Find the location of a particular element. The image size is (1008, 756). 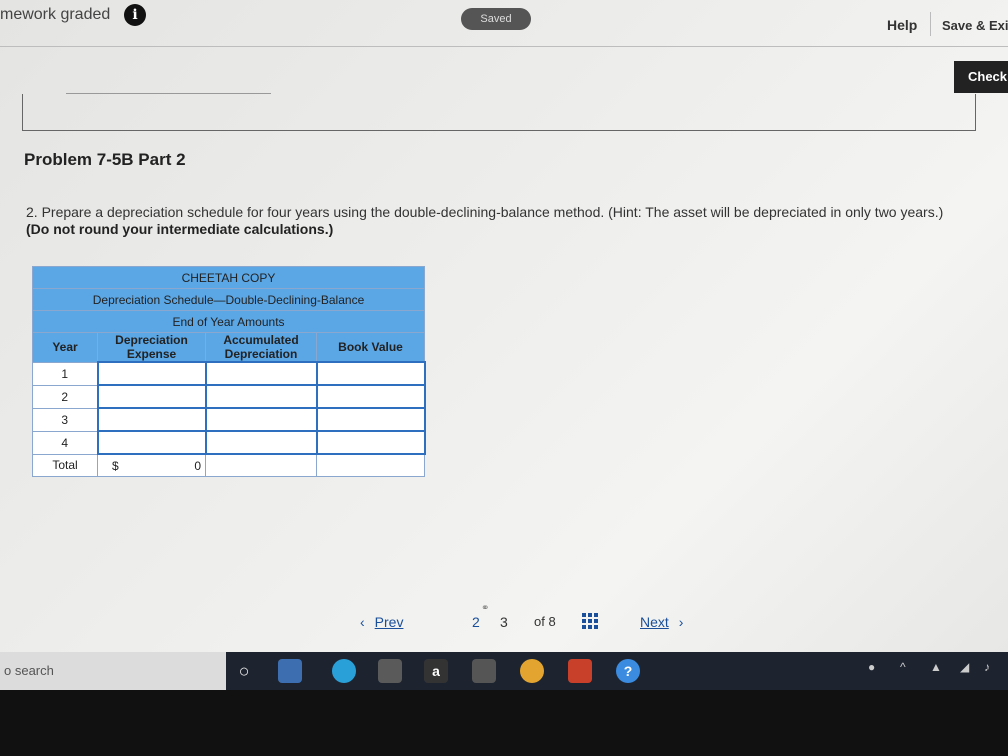

chrome-icon is located at coordinates (532, 671).